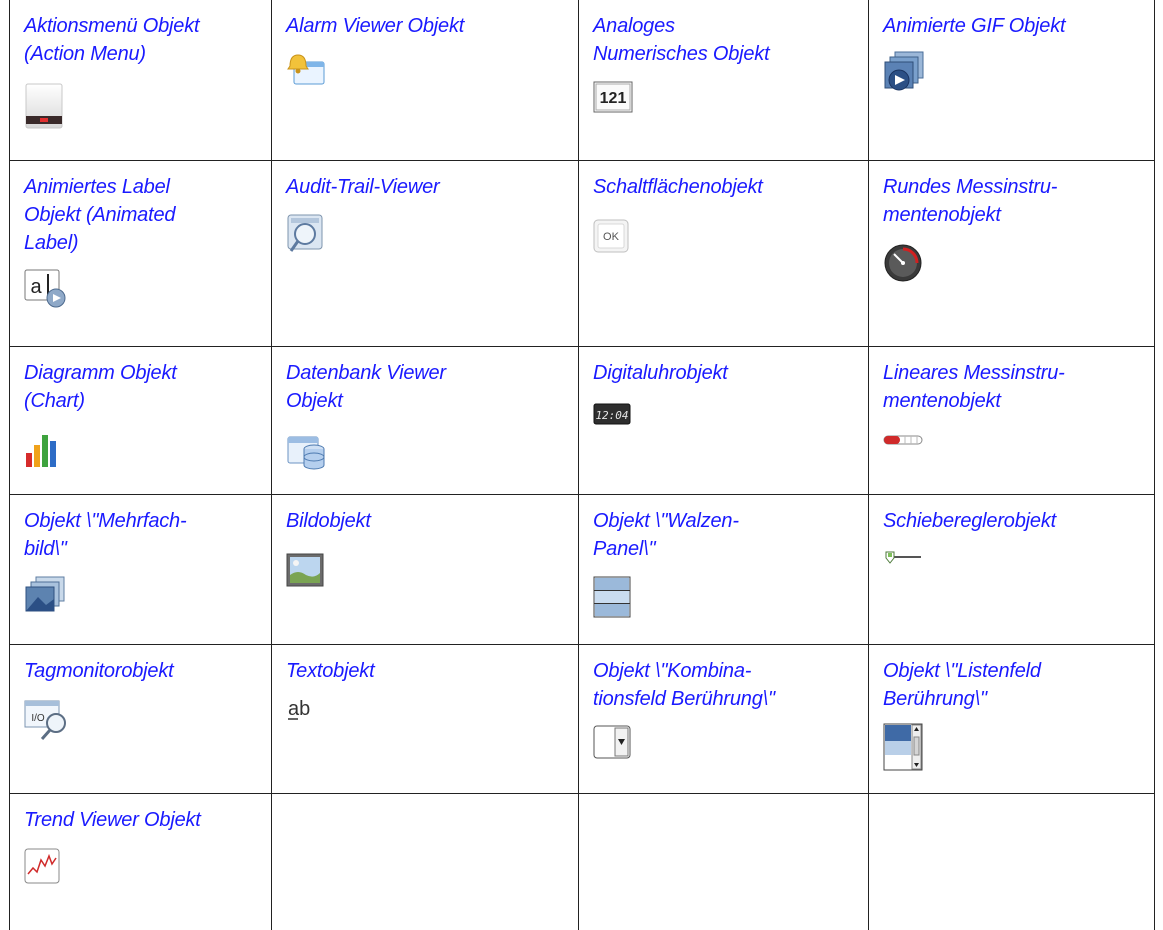 Image resolution: width=1163 pixels, height=930 pixels. Describe the element at coordinates (141, 106) in the screenshot. I see `action-menu-icon` at that location.